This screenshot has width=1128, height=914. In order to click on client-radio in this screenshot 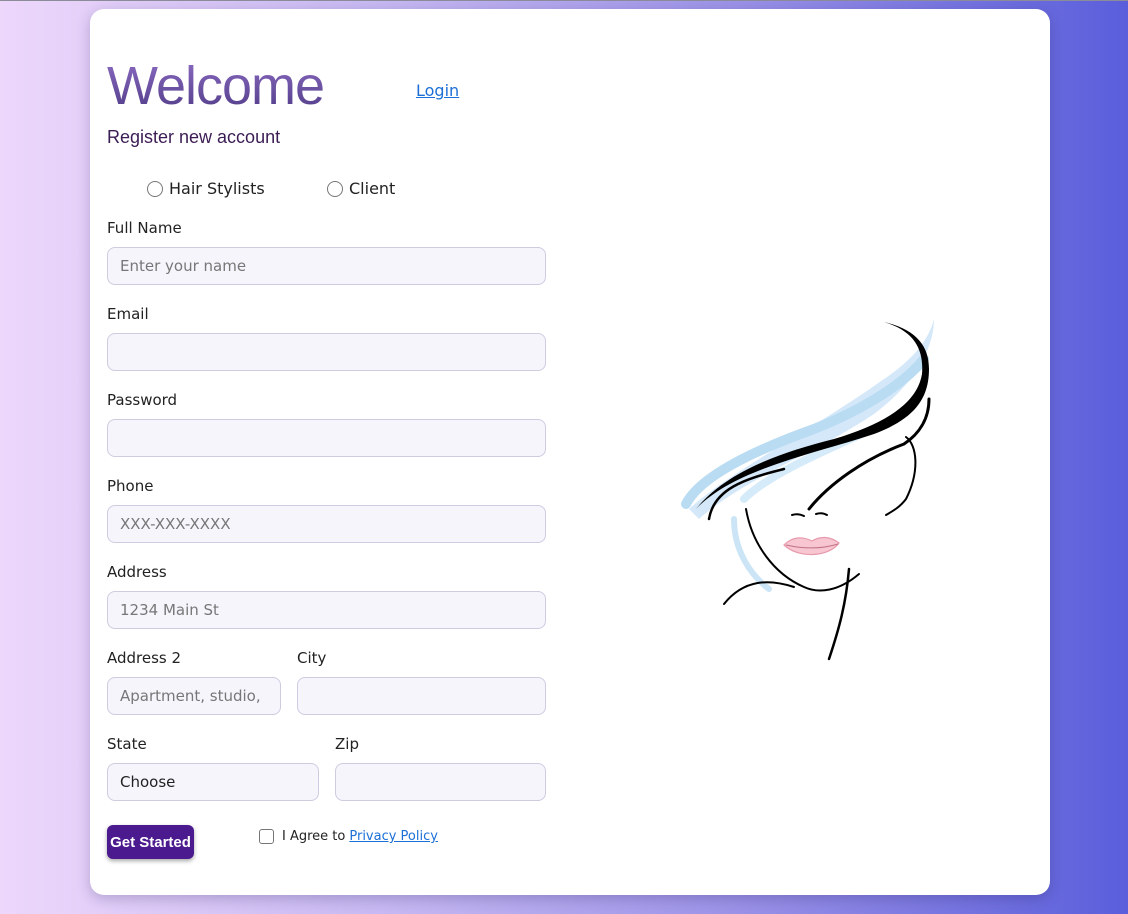, I will do `click(335, 188)`.